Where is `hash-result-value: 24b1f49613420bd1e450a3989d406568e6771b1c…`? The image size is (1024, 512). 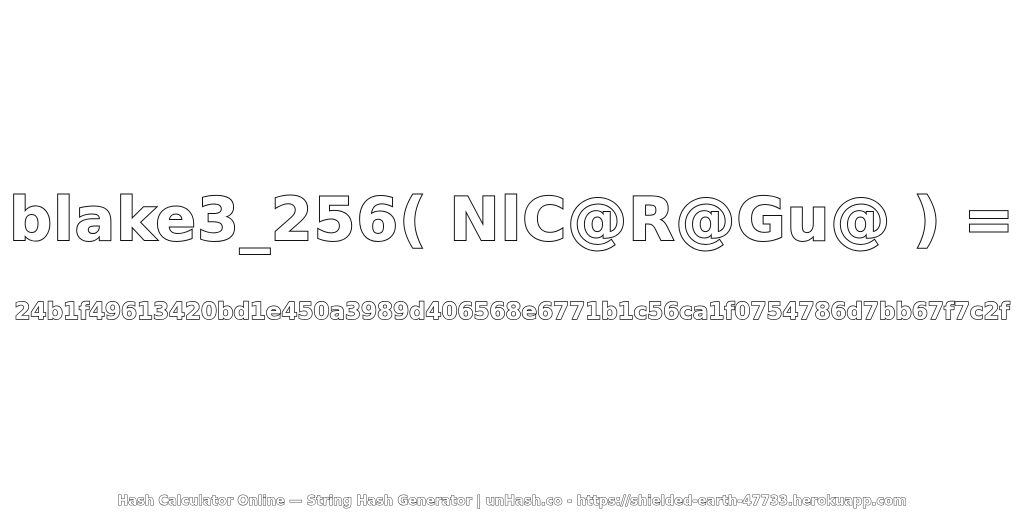
hash-result-value: 24b1f49613420bd1e450a3989d406568e6771b1c… is located at coordinates (512, 311).